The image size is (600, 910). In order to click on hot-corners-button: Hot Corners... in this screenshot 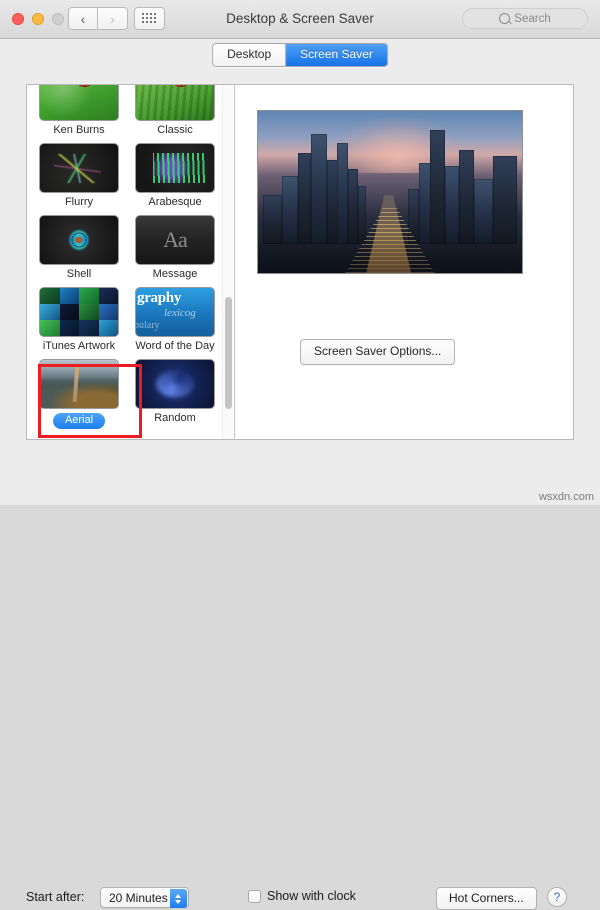, I will do `click(486, 898)`.